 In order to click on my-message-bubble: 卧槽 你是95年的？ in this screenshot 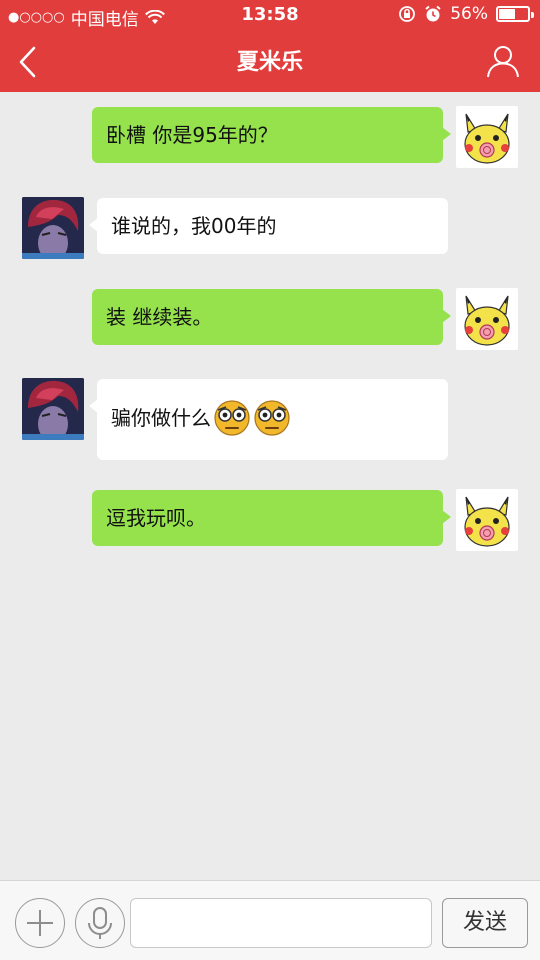, I will do `click(271, 135)`.